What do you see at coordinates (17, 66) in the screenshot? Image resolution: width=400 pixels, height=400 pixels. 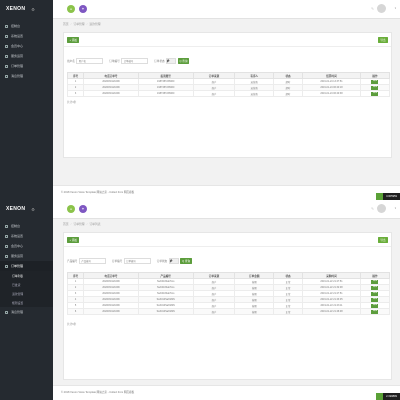 I see `sidebar-item-label: 订单管理` at bounding box center [17, 66].